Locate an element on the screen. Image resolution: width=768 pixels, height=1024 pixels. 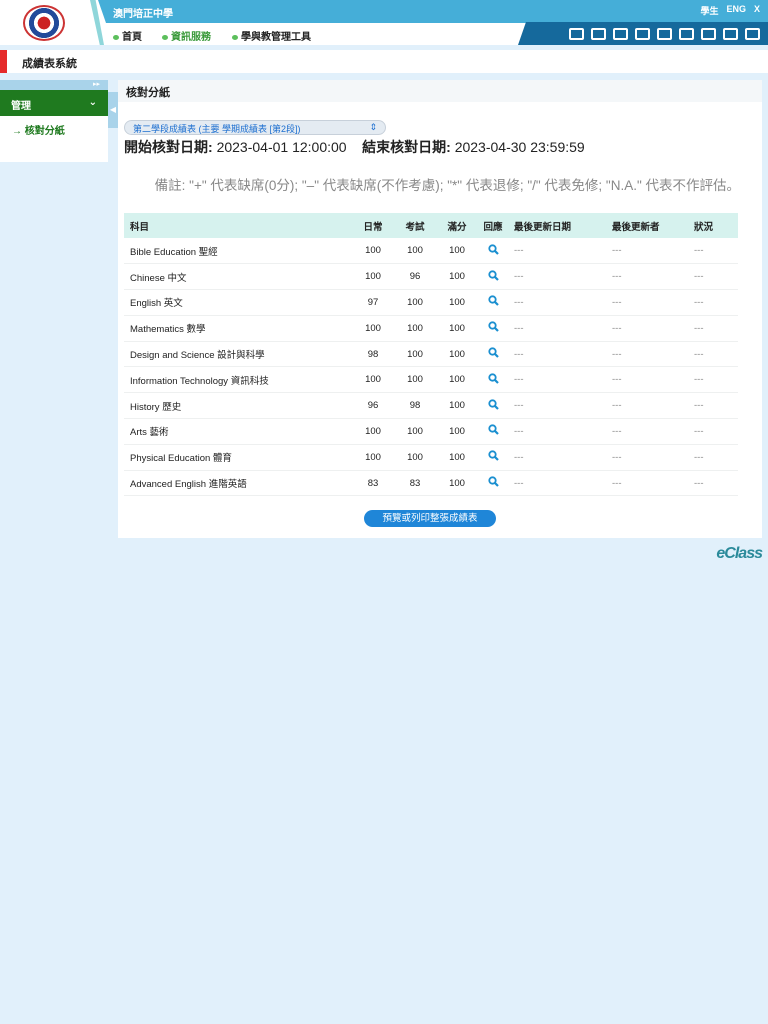
start-date-label: 開始核對日期: is located at coordinates (168, 147).